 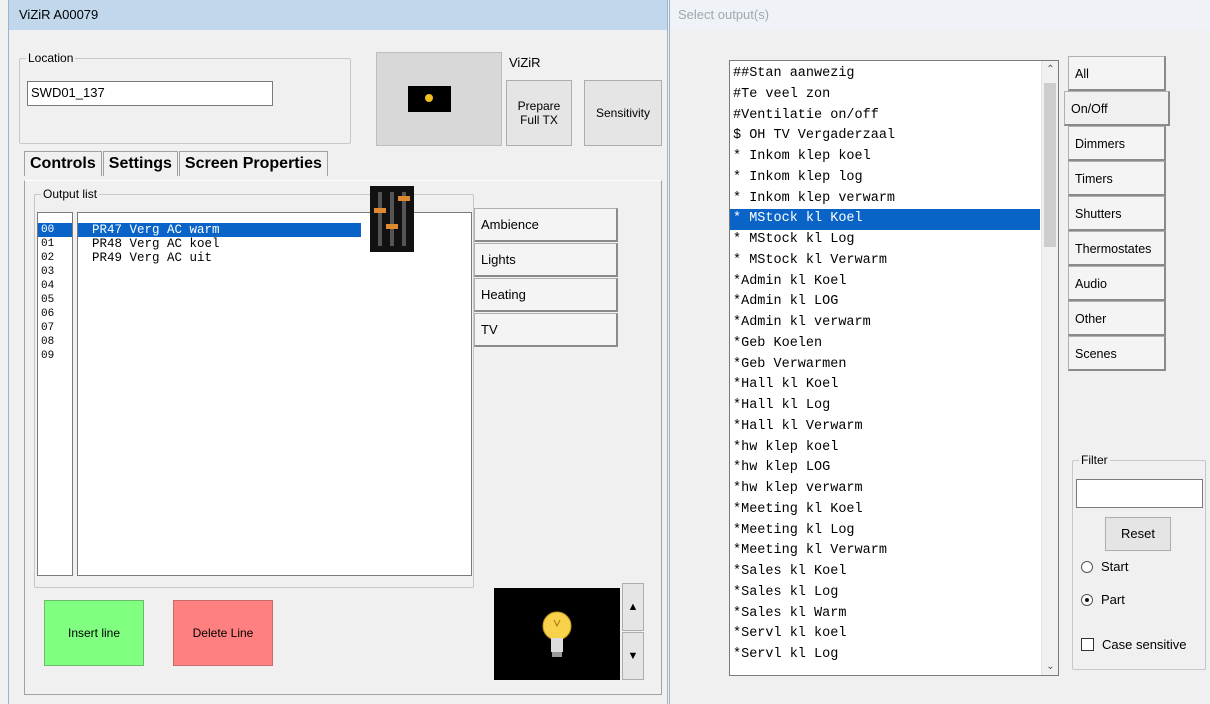 I want to click on list-item: * MStock kl Verwarm, so click(x=885, y=261).